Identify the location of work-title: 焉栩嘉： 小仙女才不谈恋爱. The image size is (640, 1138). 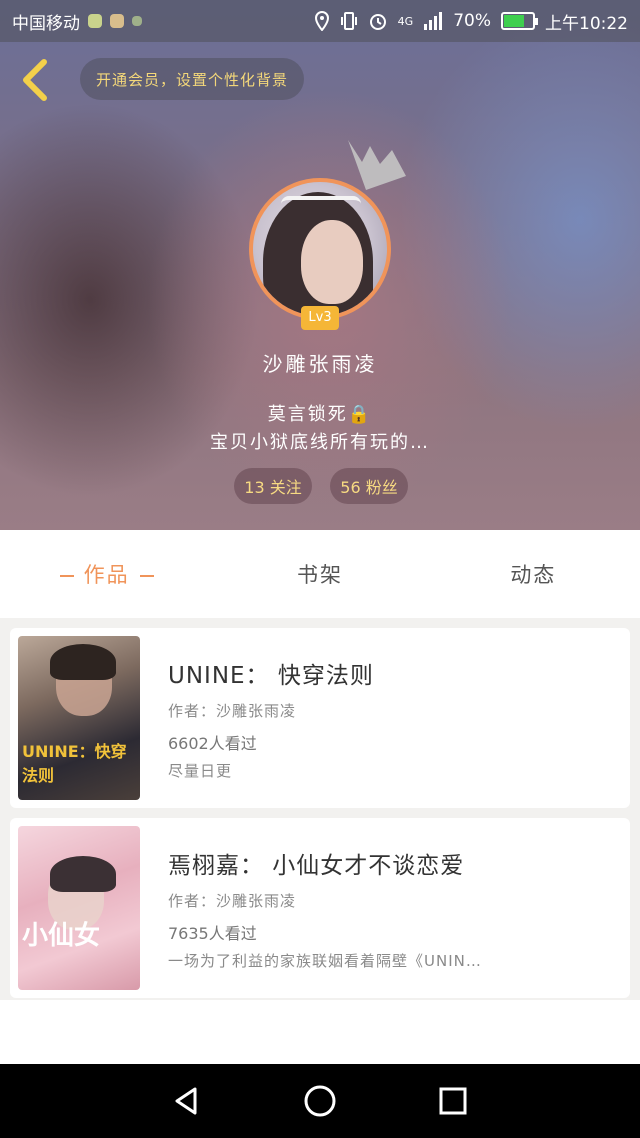
(316, 866).